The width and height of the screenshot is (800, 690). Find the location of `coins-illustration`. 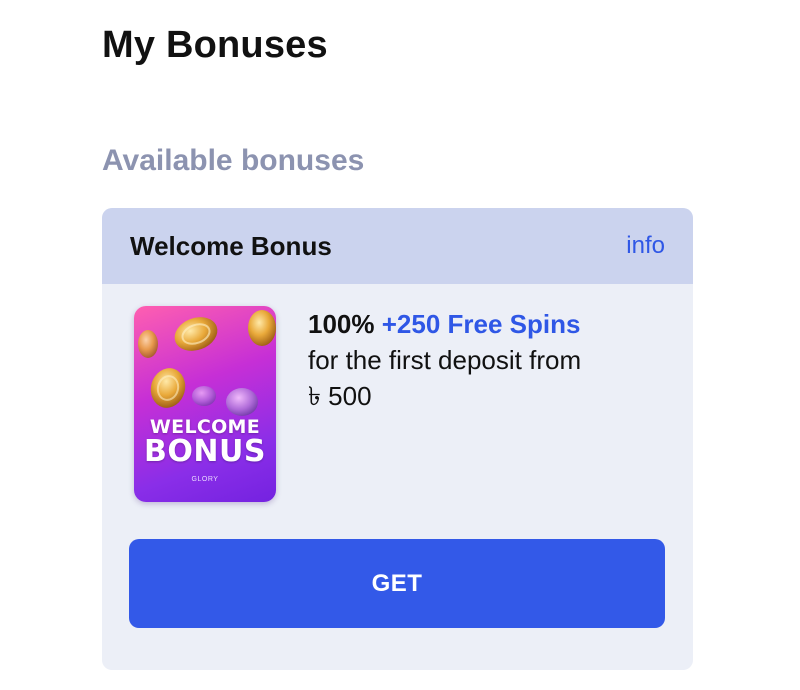

coins-illustration is located at coordinates (207, 363).